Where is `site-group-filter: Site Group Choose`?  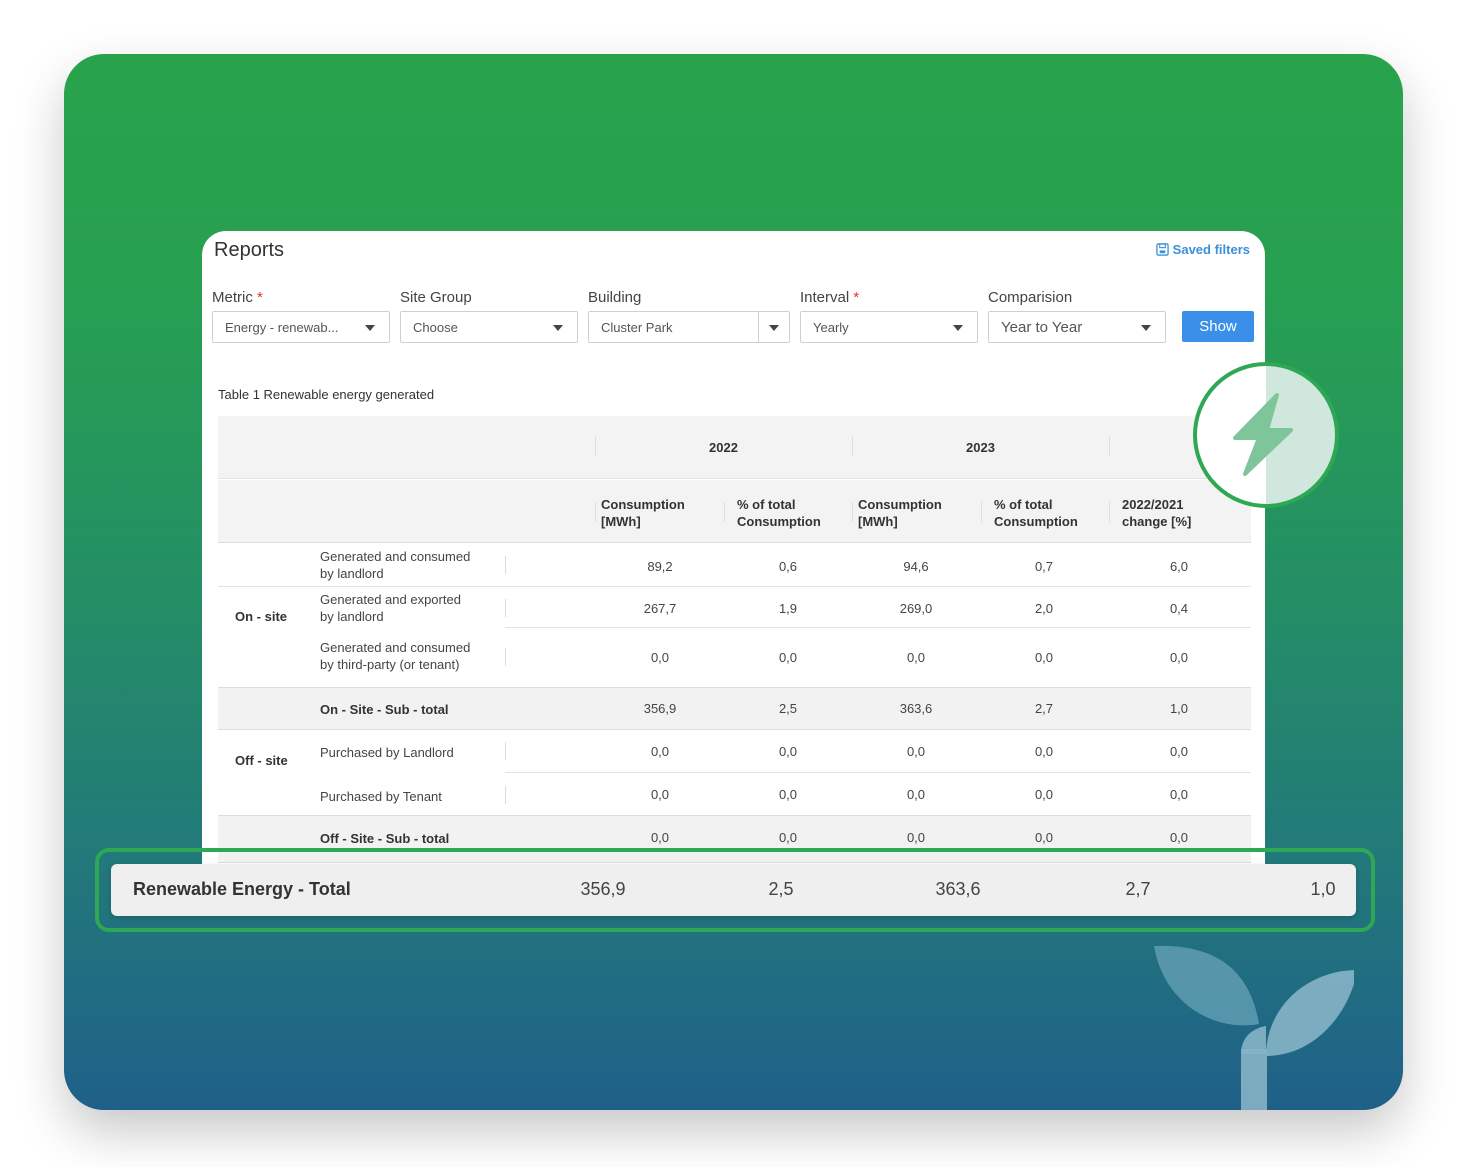 site-group-filter: Site Group Choose is located at coordinates (489, 316).